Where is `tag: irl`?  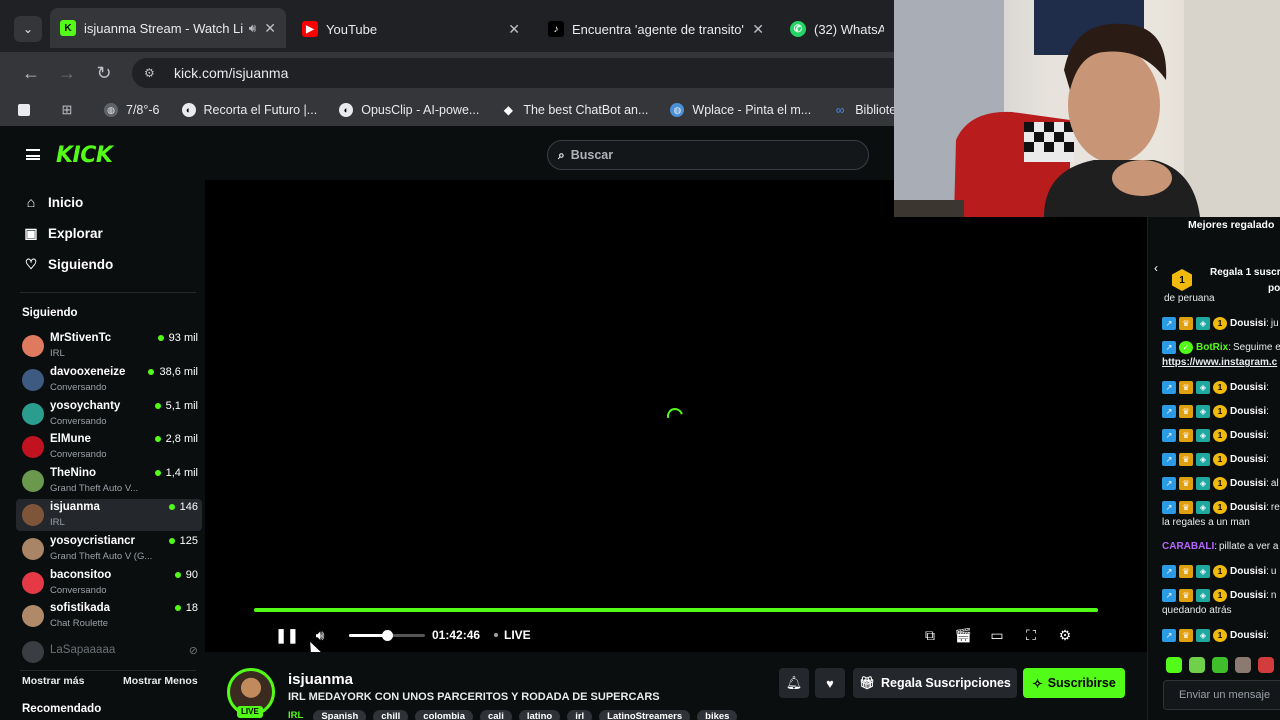 tag: irl is located at coordinates (580, 715).